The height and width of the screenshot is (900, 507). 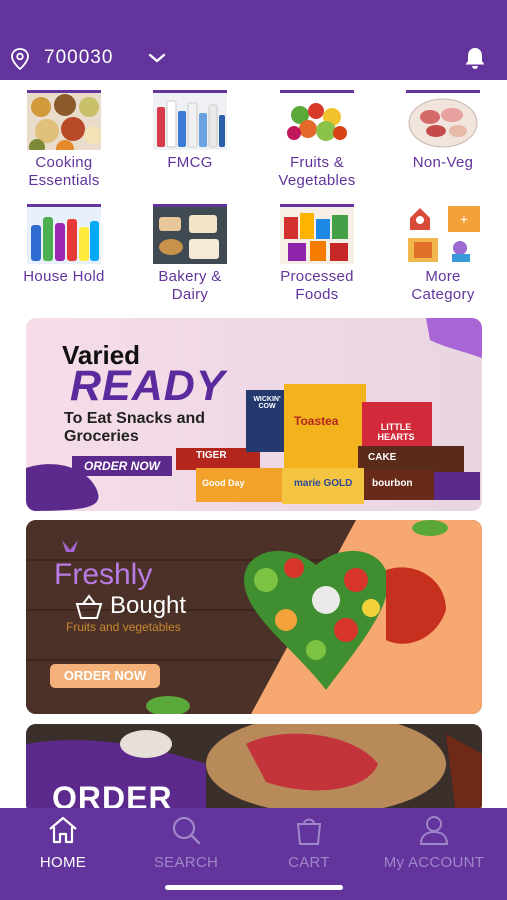 I want to click on tab-label: HOME, so click(x=63, y=862).